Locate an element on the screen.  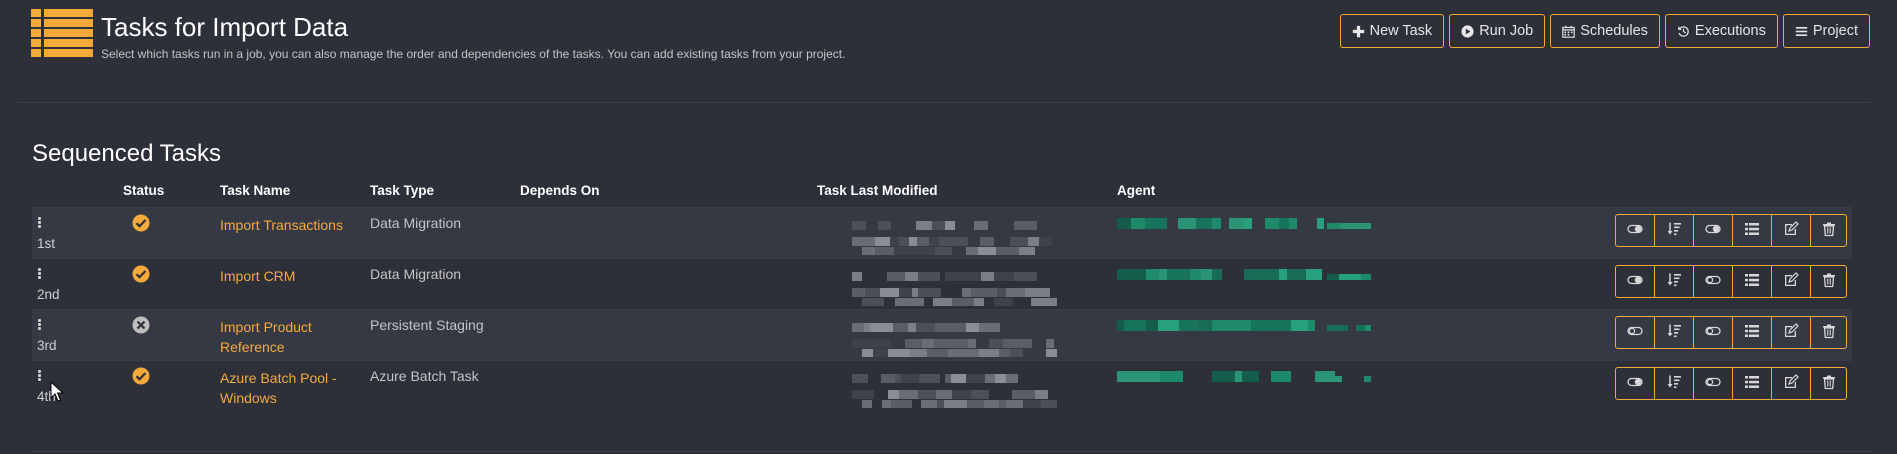
task-order: 2nd is located at coordinates (48, 294).